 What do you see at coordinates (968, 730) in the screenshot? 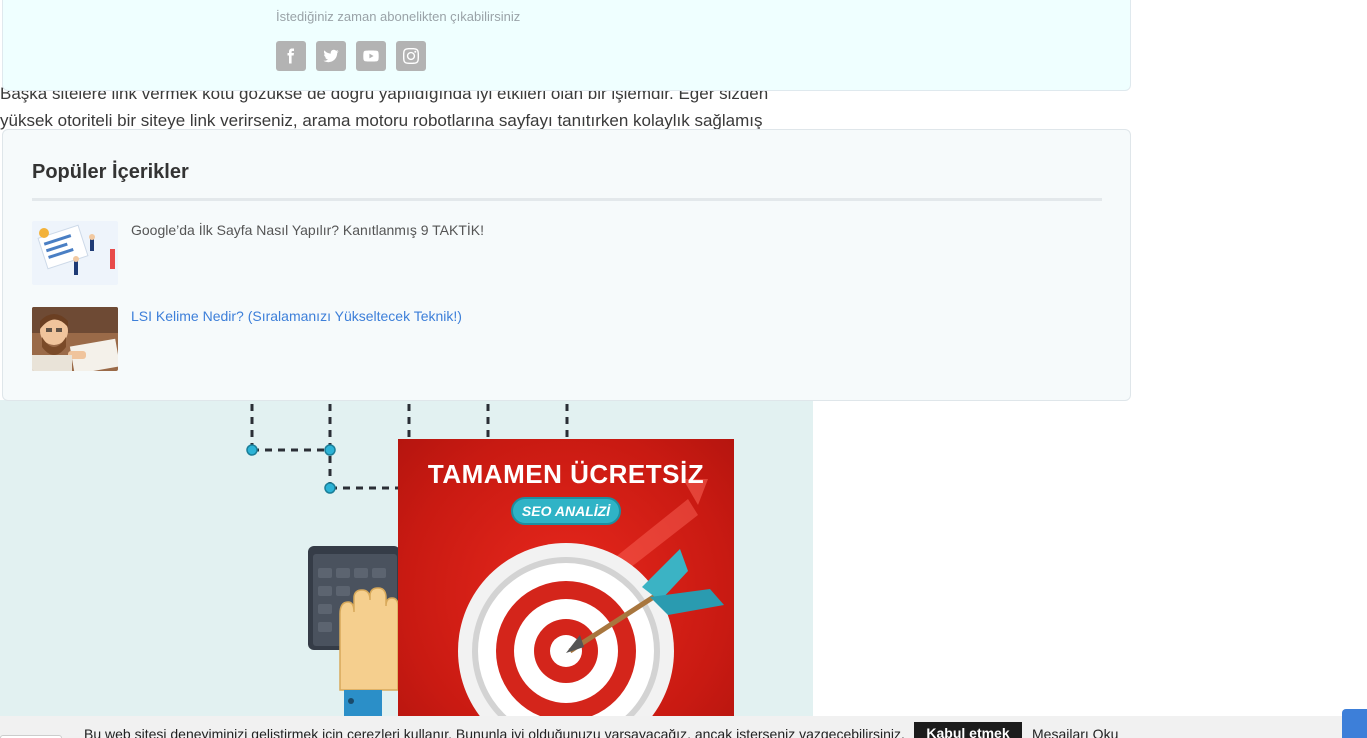
I see `cookie-accept-button: Kabul etmek` at bounding box center [968, 730].